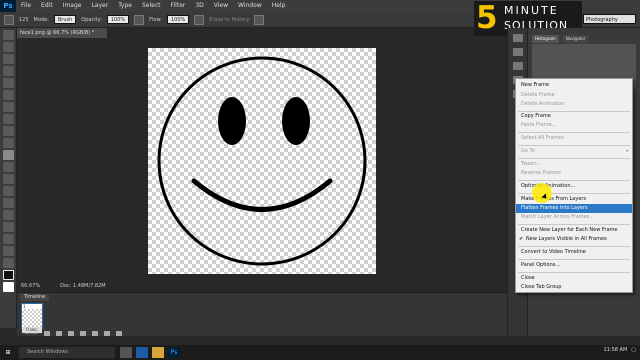  What do you see at coordinates (574, 208) in the screenshot?
I see `menu-flatten-frames-into-layers: Flatten Frames Into Layers` at bounding box center [574, 208].